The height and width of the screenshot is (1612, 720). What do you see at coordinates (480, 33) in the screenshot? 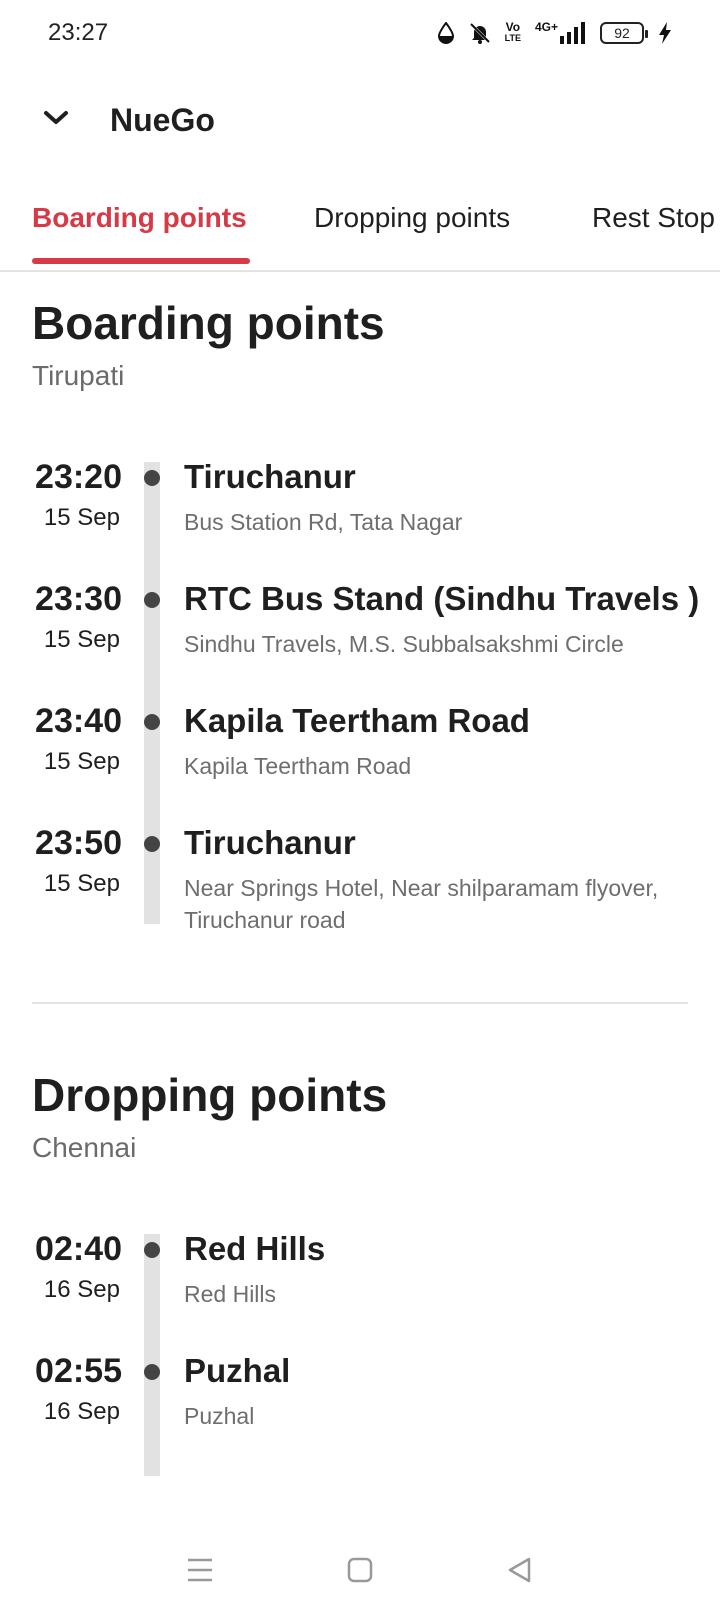
I see `bell-off-icon` at bounding box center [480, 33].